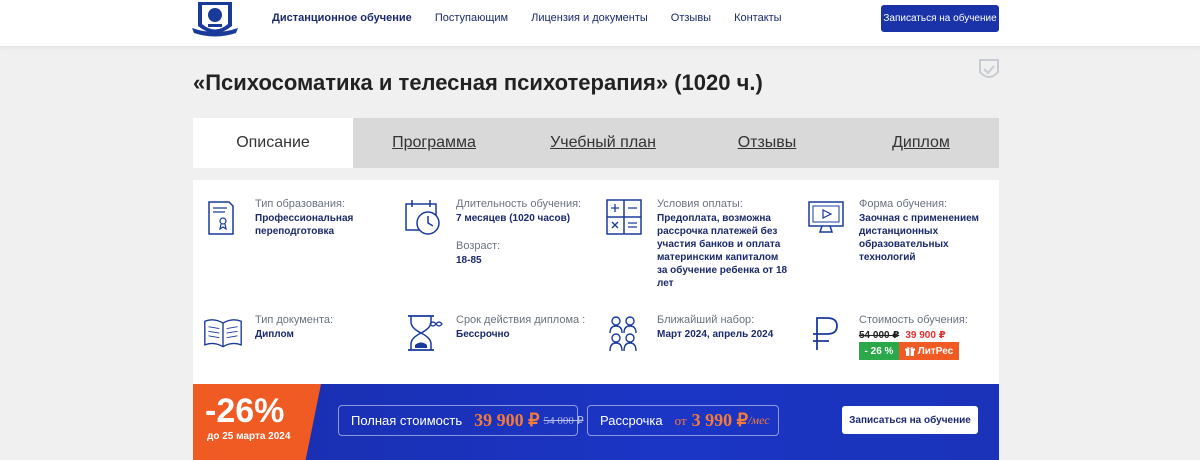 The height and width of the screenshot is (460, 1200). Describe the element at coordinates (902, 335) in the screenshot. I see `price-row: 54 000 ₽ 39 900 ₽` at that location.